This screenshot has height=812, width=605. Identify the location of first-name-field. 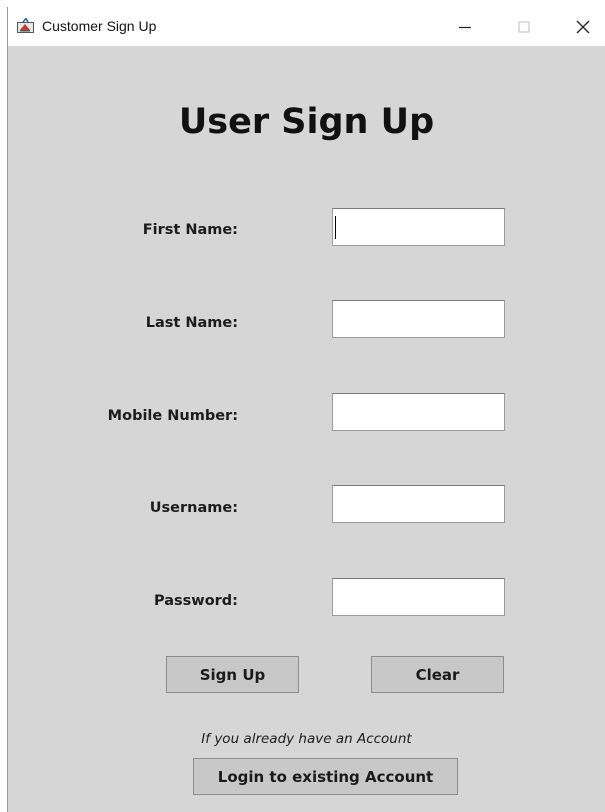
(418, 227).